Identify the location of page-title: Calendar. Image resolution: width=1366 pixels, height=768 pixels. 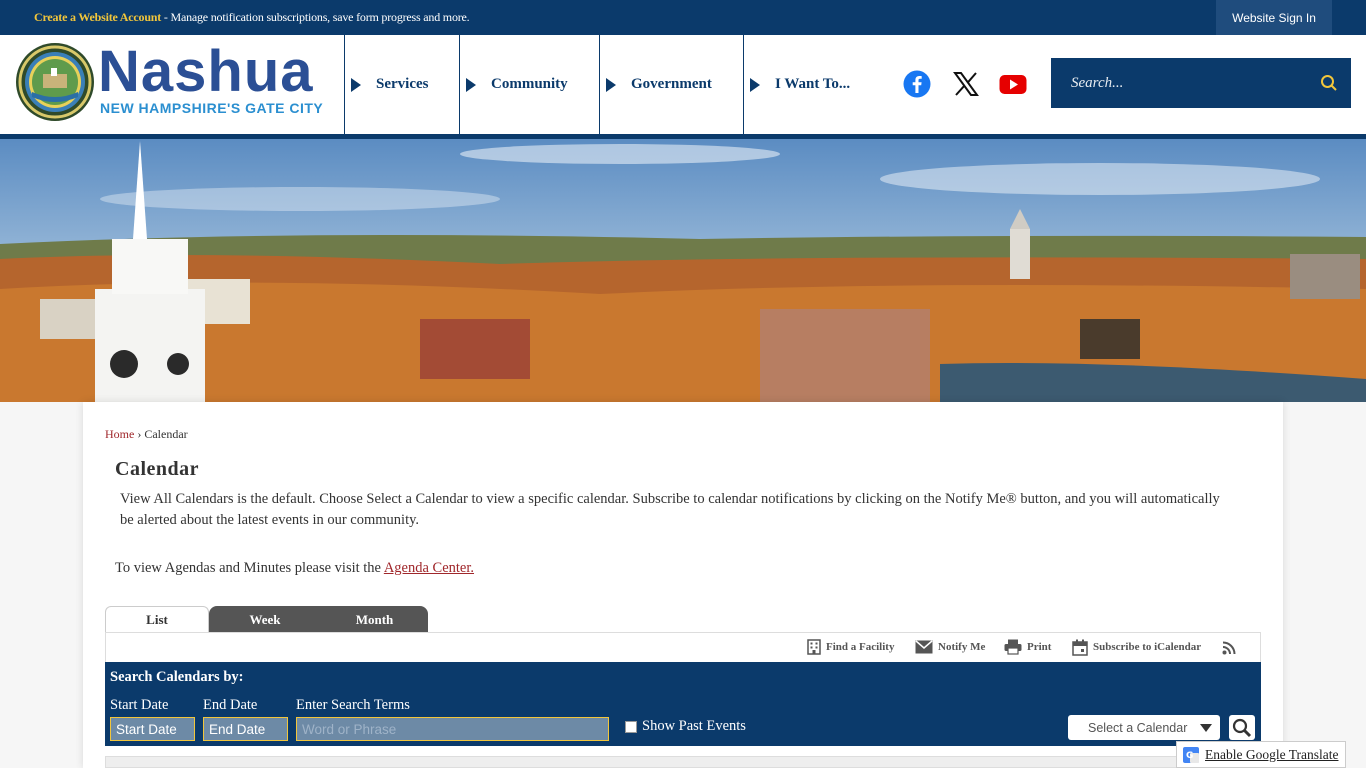
(157, 469).